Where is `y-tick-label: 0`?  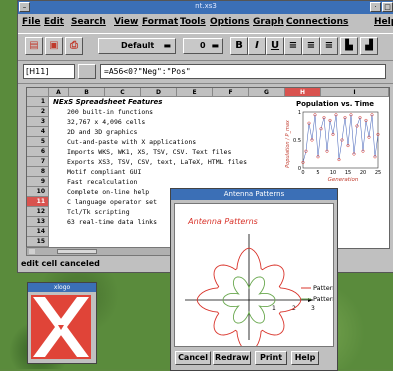 y-tick-label: 0 is located at coordinates (299, 169).